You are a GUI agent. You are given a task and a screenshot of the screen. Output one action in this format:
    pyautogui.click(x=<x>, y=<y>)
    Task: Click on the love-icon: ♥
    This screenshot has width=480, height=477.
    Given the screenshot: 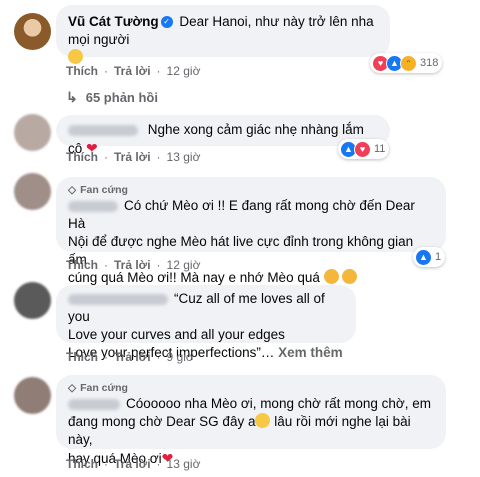 What is the action you would take?
    pyautogui.click(x=362, y=149)
    